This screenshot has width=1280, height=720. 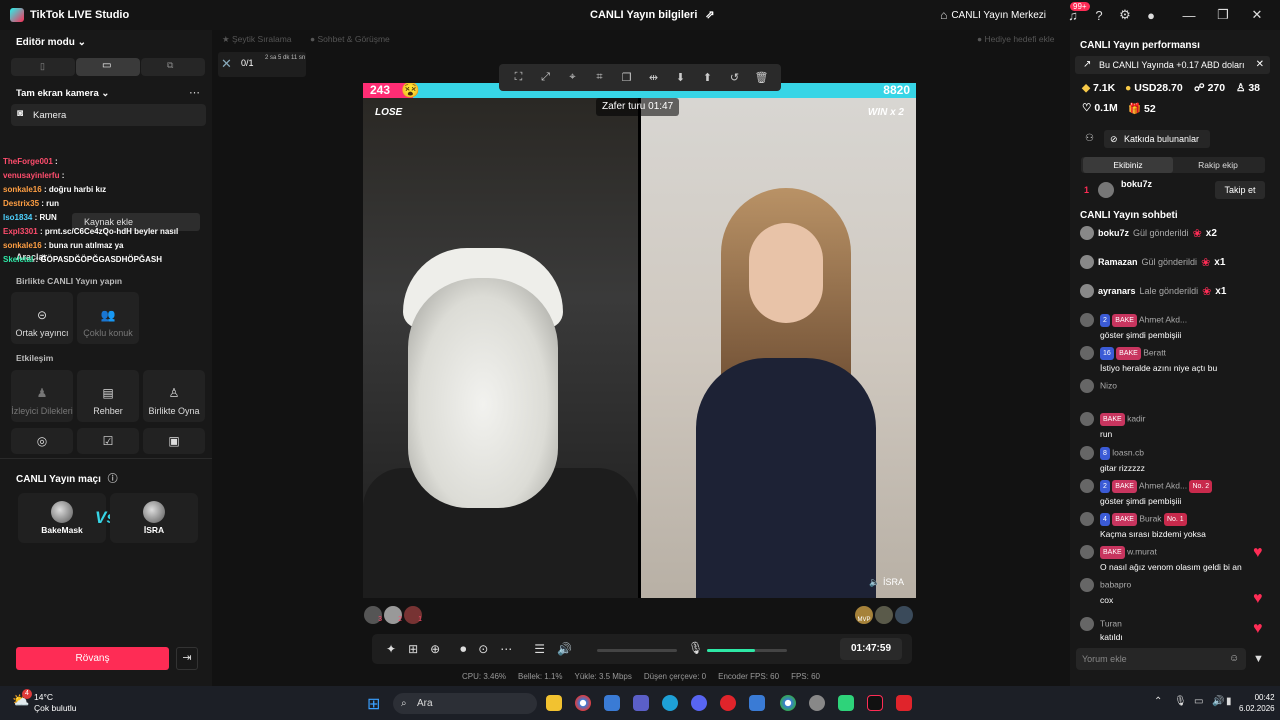 What do you see at coordinates (42, 318) in the screenshot?
I see `co-host-tile: ⊝ Ortak yayıncı` at bounding box center [42, 318].